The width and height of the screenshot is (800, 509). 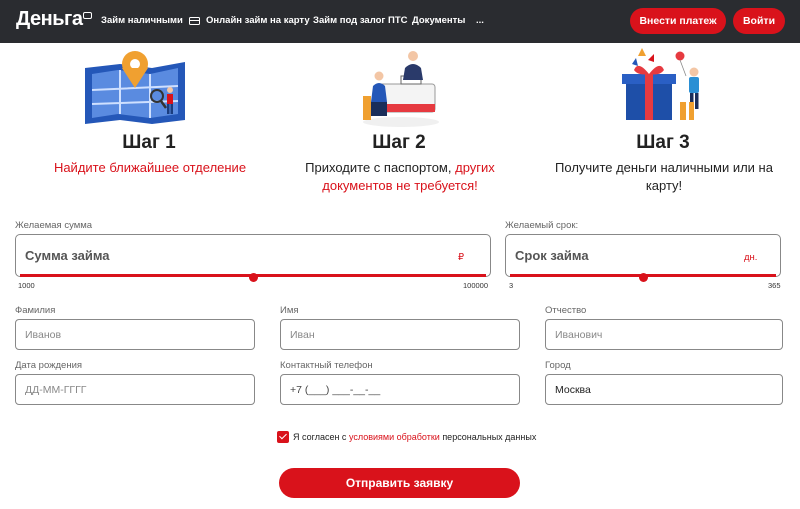 What do you see at coordinates (643, 258) in the screenshot?
I see `term-slider-field: Срок займа дн.` at bounding box center [643, 258].